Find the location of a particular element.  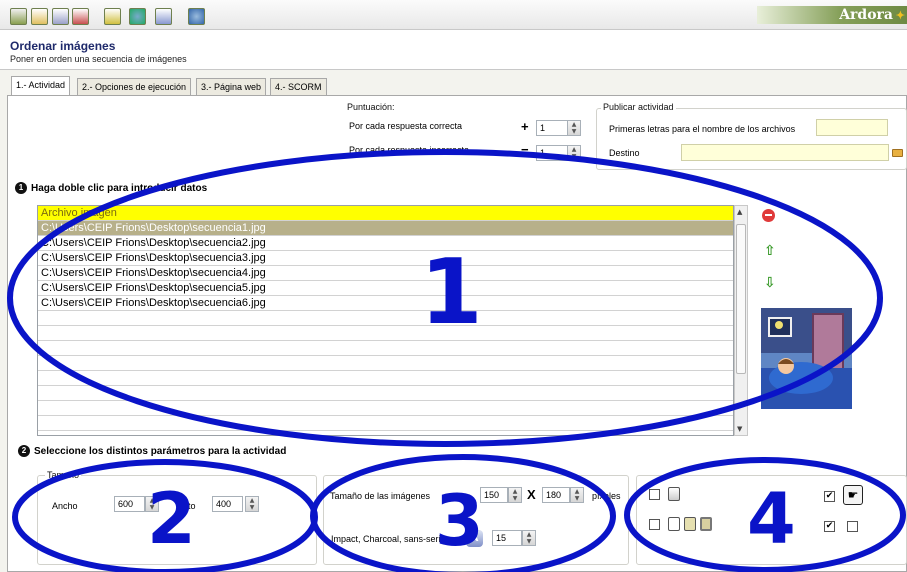

color-checkbox is located at coordinates (654, 524).